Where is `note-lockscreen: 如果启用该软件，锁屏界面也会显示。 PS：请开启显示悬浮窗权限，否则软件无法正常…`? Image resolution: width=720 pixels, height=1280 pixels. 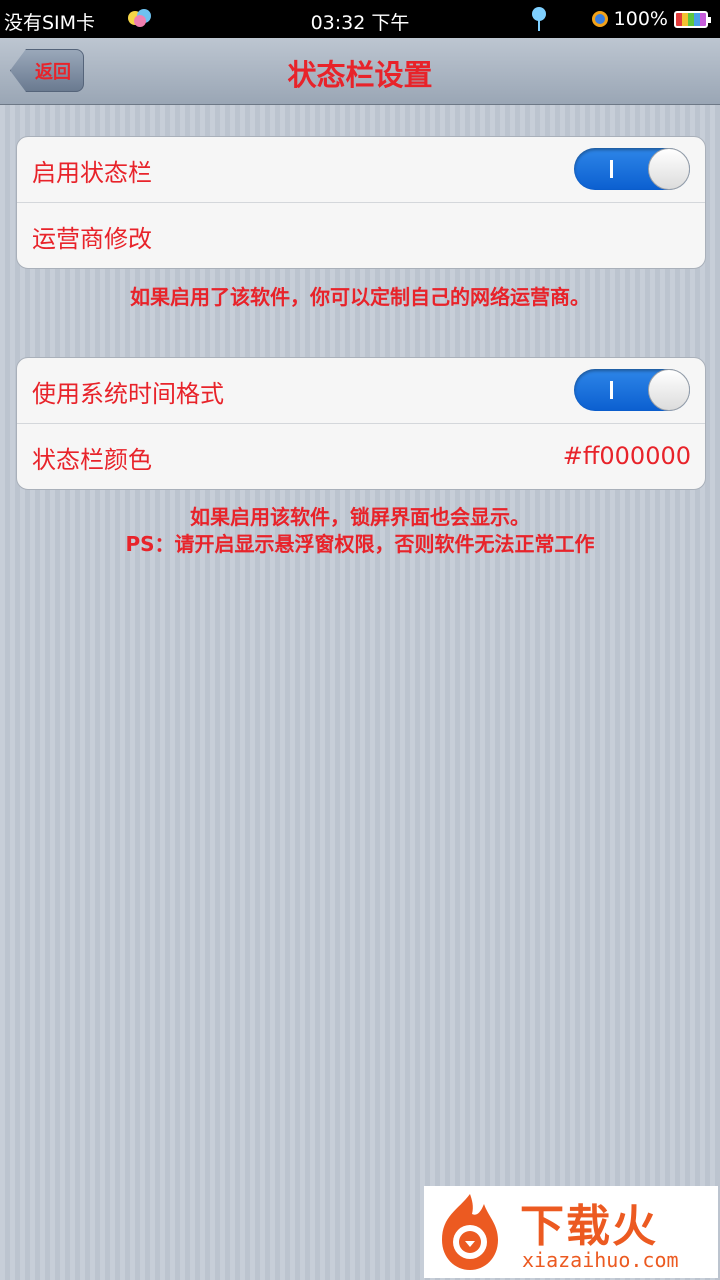
note-lockscreen: 如果启用该软件，锁屏界面也会显示。 PS：请开启显示悬浮窗权限，否则软件无法正常… is located at coordinates (360, 531).